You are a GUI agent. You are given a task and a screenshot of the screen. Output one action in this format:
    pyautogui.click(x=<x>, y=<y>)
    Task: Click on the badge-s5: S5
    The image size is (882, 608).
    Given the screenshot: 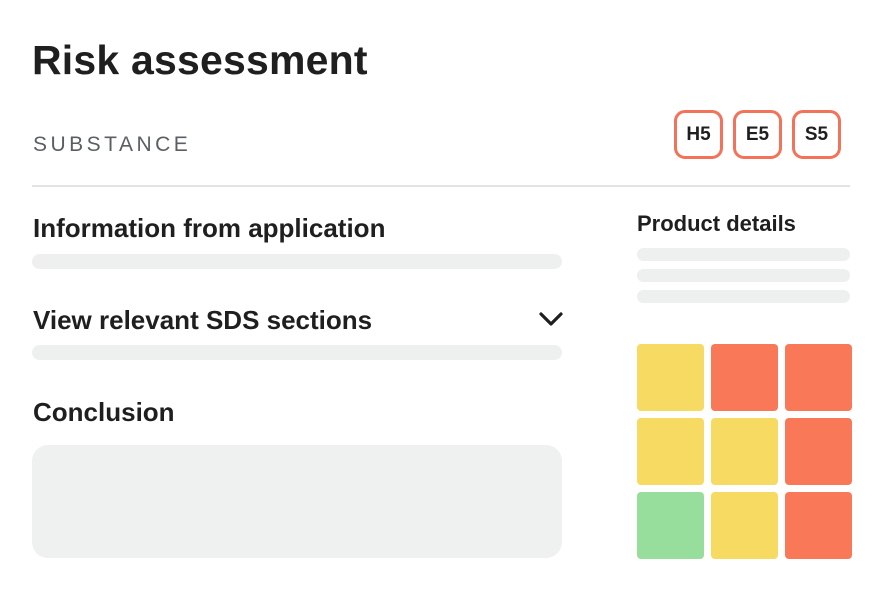 What is the action you would take?
    pyautogui.click(x=816, y=134)
    